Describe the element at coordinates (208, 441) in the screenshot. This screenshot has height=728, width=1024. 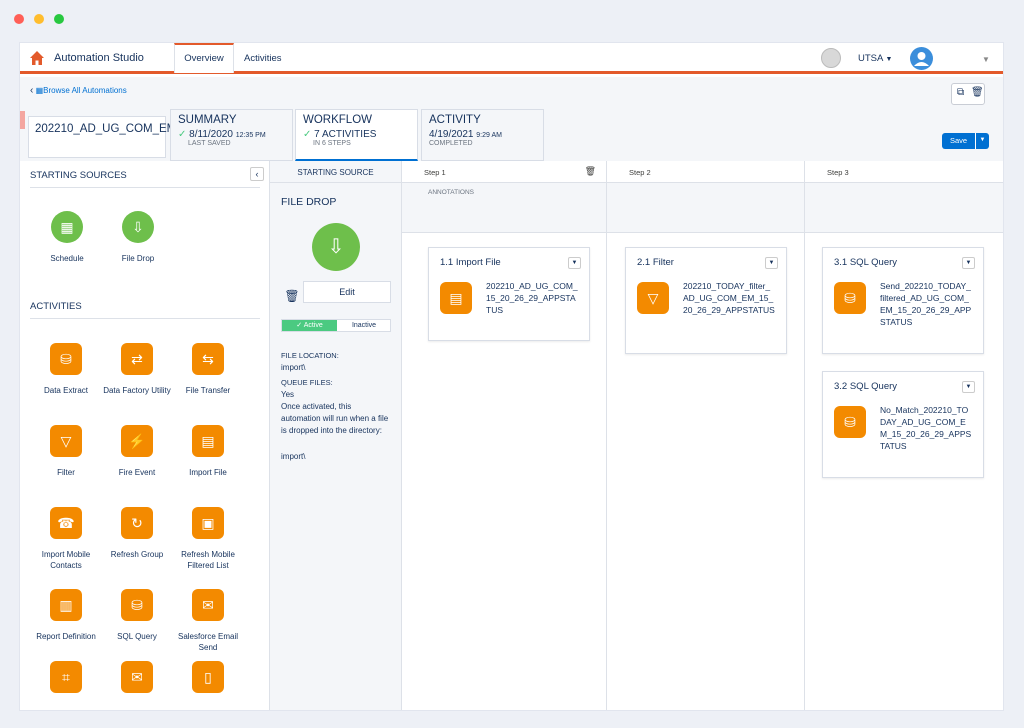
I see `import-file-icon: ▤` at that location.